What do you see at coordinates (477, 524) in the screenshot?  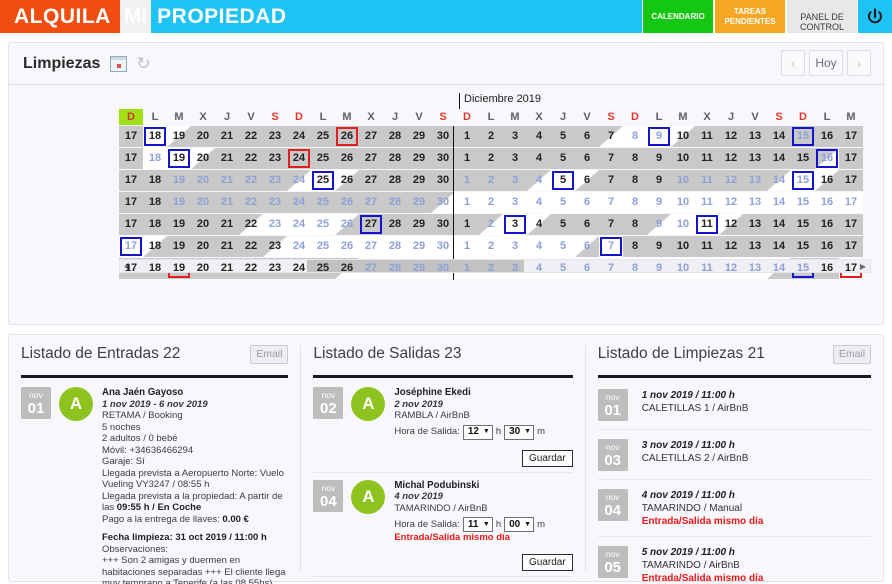 I see `hour-select: 11 ▼` at bounding box center [477, 524].